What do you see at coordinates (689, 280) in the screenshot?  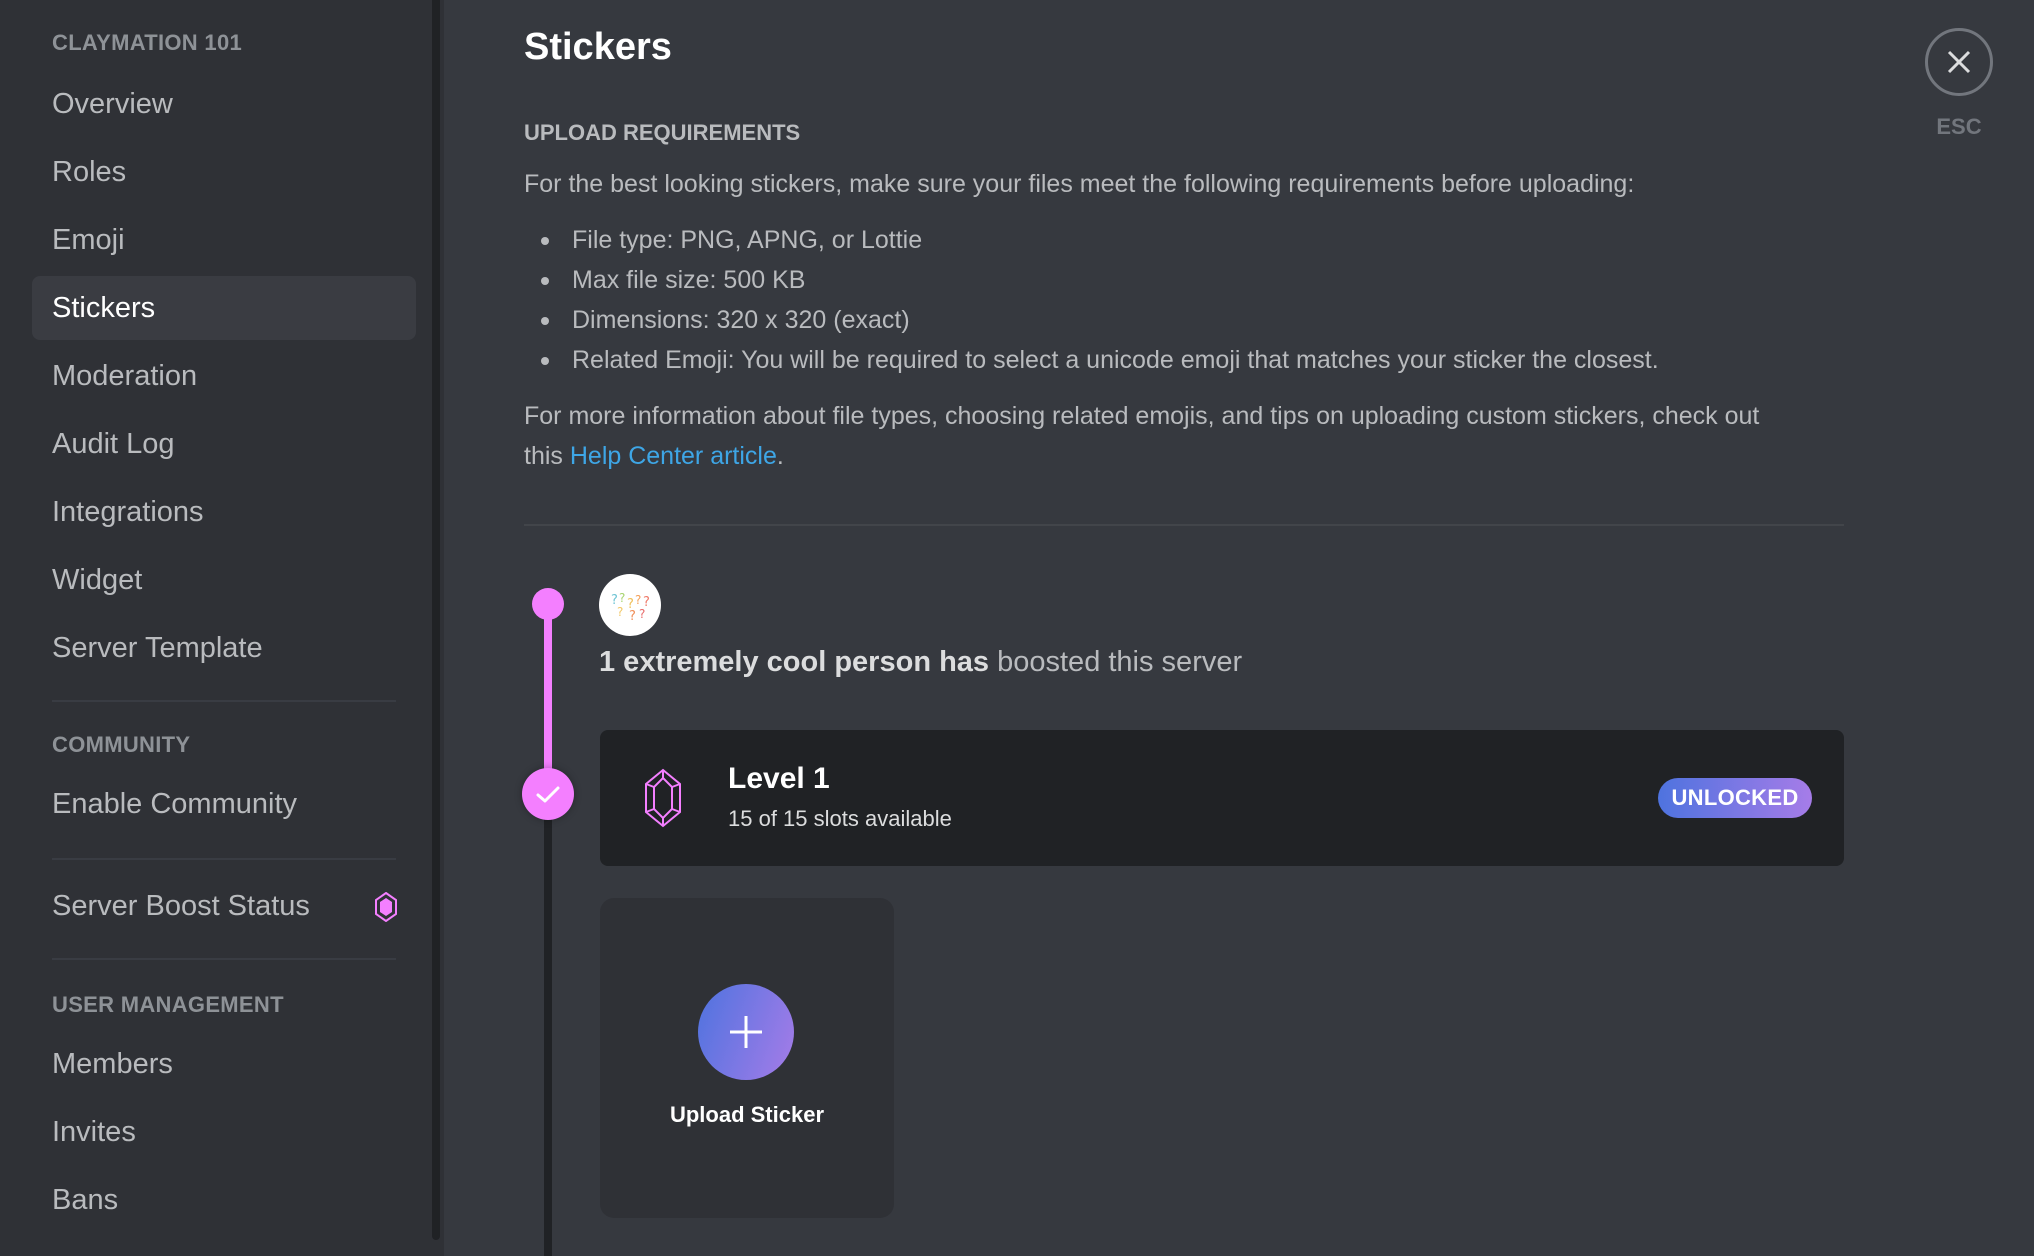 I see `requirement-text: Max file size: 500 KB` at bounding box center [689, 280].